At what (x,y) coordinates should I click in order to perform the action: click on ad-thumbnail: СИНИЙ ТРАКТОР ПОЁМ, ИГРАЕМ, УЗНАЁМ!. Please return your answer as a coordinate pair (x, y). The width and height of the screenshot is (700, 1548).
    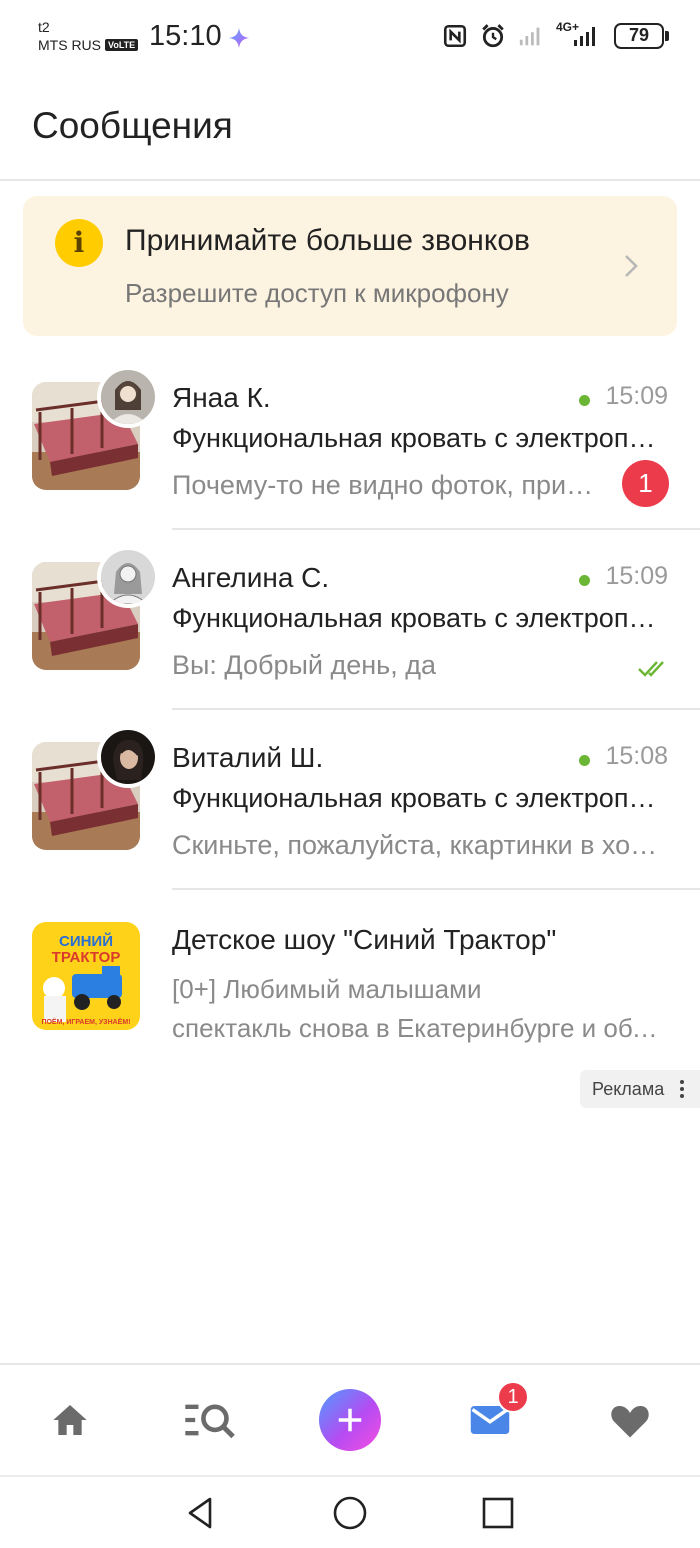
    Looking at the image, I should click on (86, 976).